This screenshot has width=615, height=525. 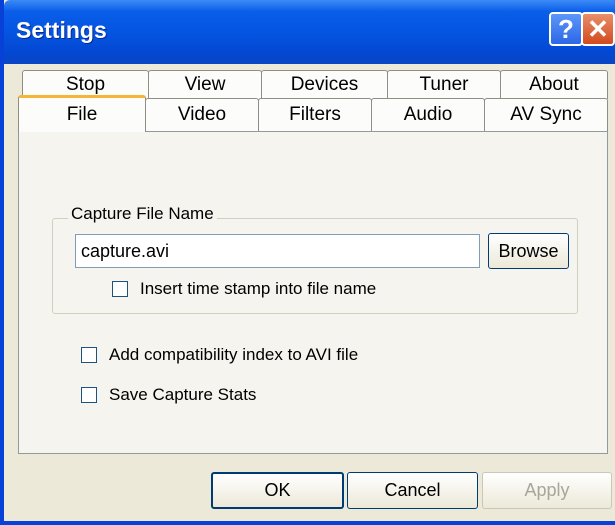 I want to click on compat-index-label: Add compatibility index to AVI file, so click(x=234, y=354).